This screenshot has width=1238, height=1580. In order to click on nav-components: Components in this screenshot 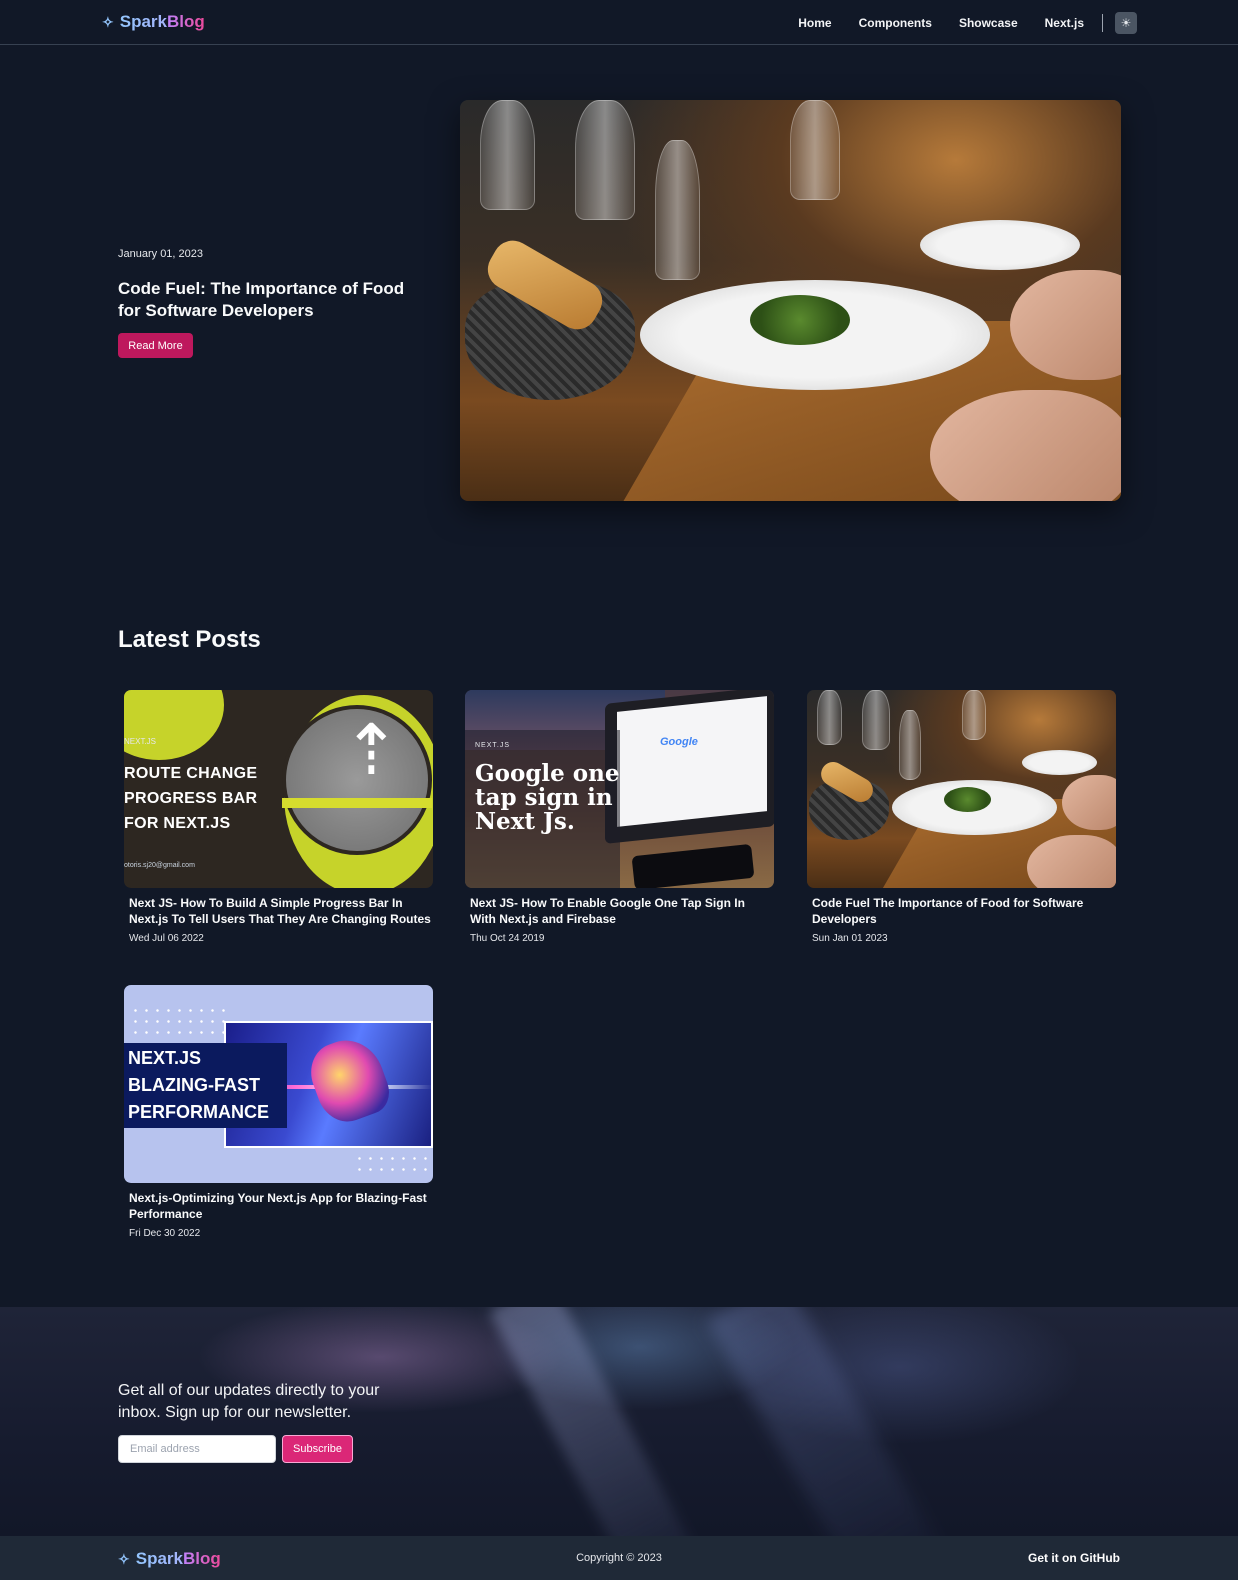, I will do `click(895, 23)`.